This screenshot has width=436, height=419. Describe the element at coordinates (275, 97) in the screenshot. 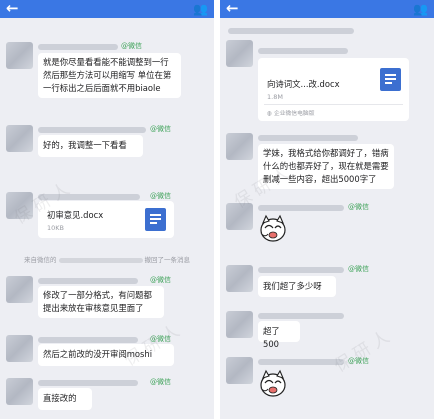

I see `file-size: 1.8M` at that location.